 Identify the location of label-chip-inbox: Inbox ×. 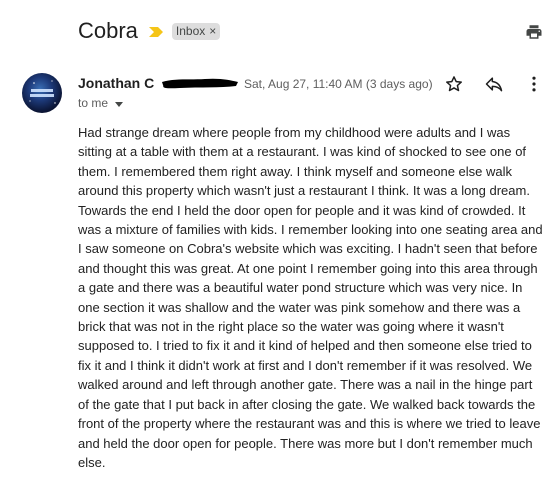
(196, 31).